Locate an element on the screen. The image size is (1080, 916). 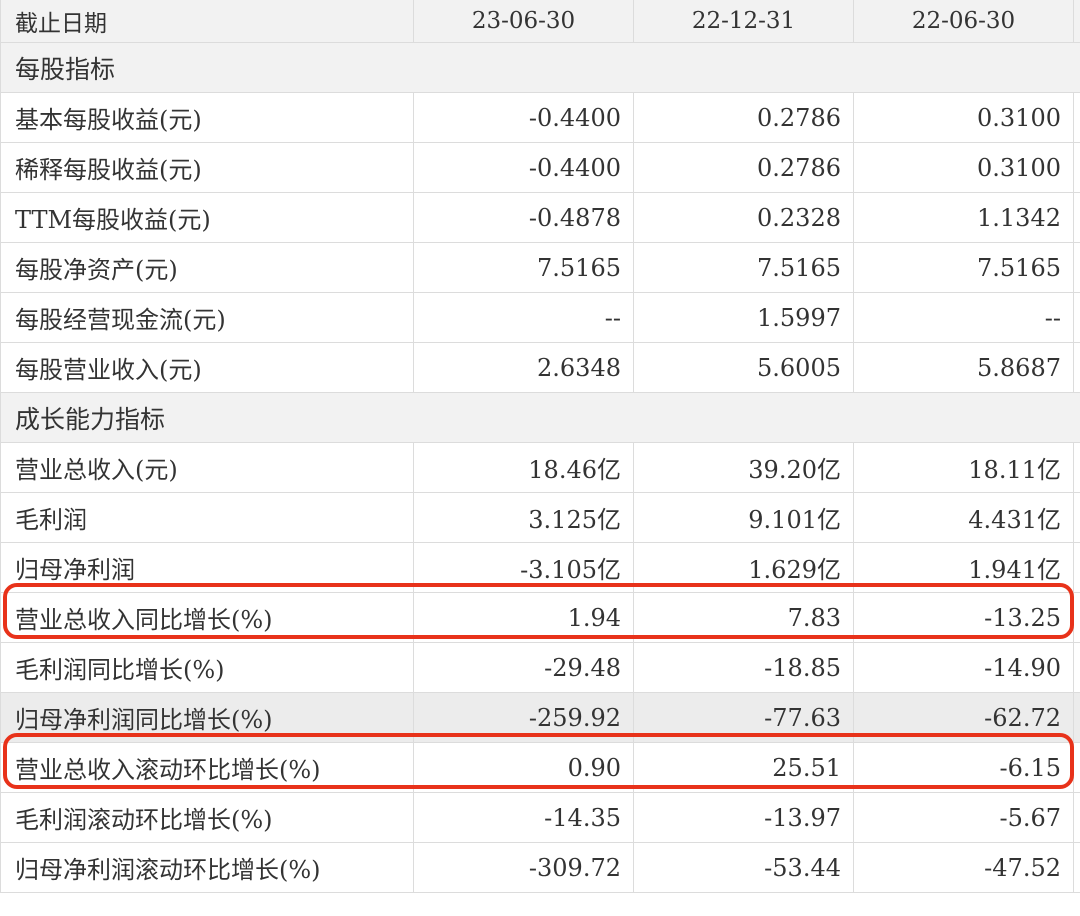
metric-value-period-1: -3.105亿 is located at coordinates (524, 567).